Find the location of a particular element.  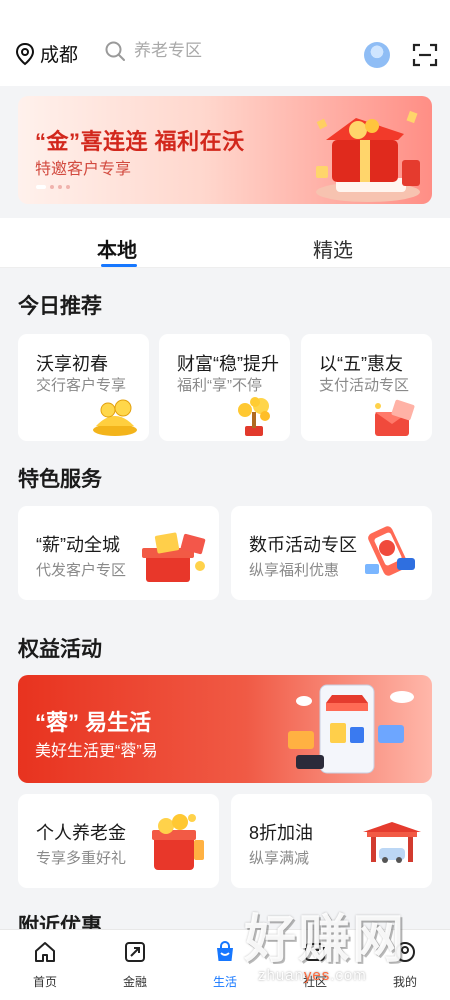

card-title: 以“五”惠友 is located at coordinates (361, 364).